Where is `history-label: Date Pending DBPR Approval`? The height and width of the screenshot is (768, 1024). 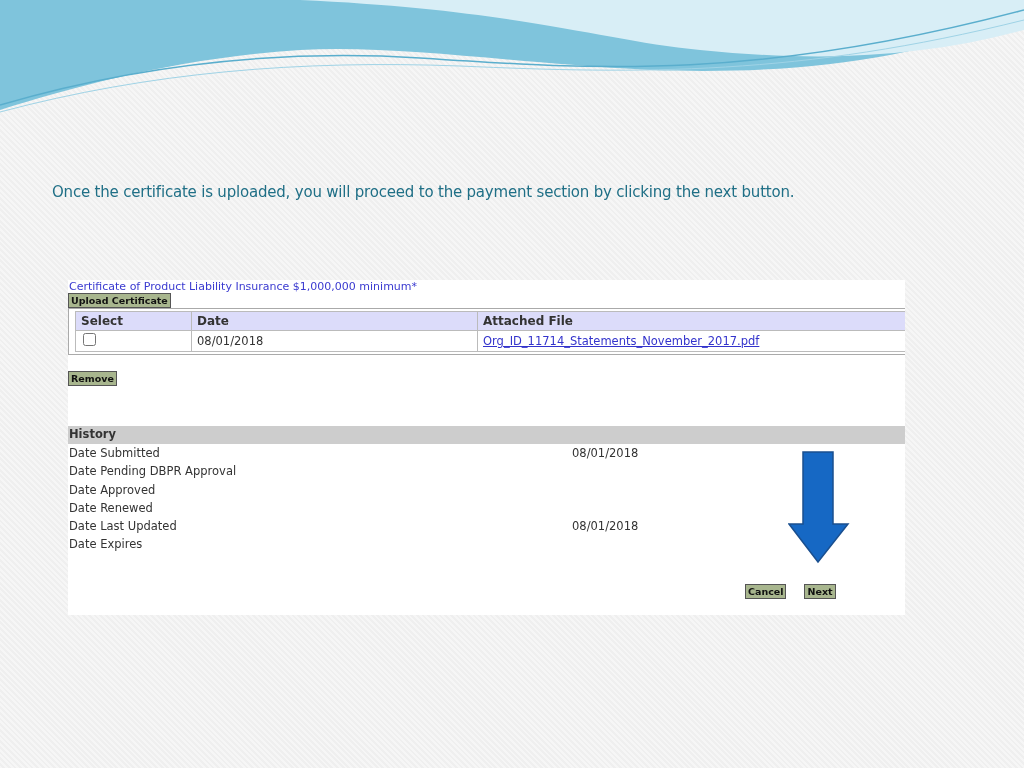
history-label: Date Pending DBPR Approval is located at coordinates (153, 472).